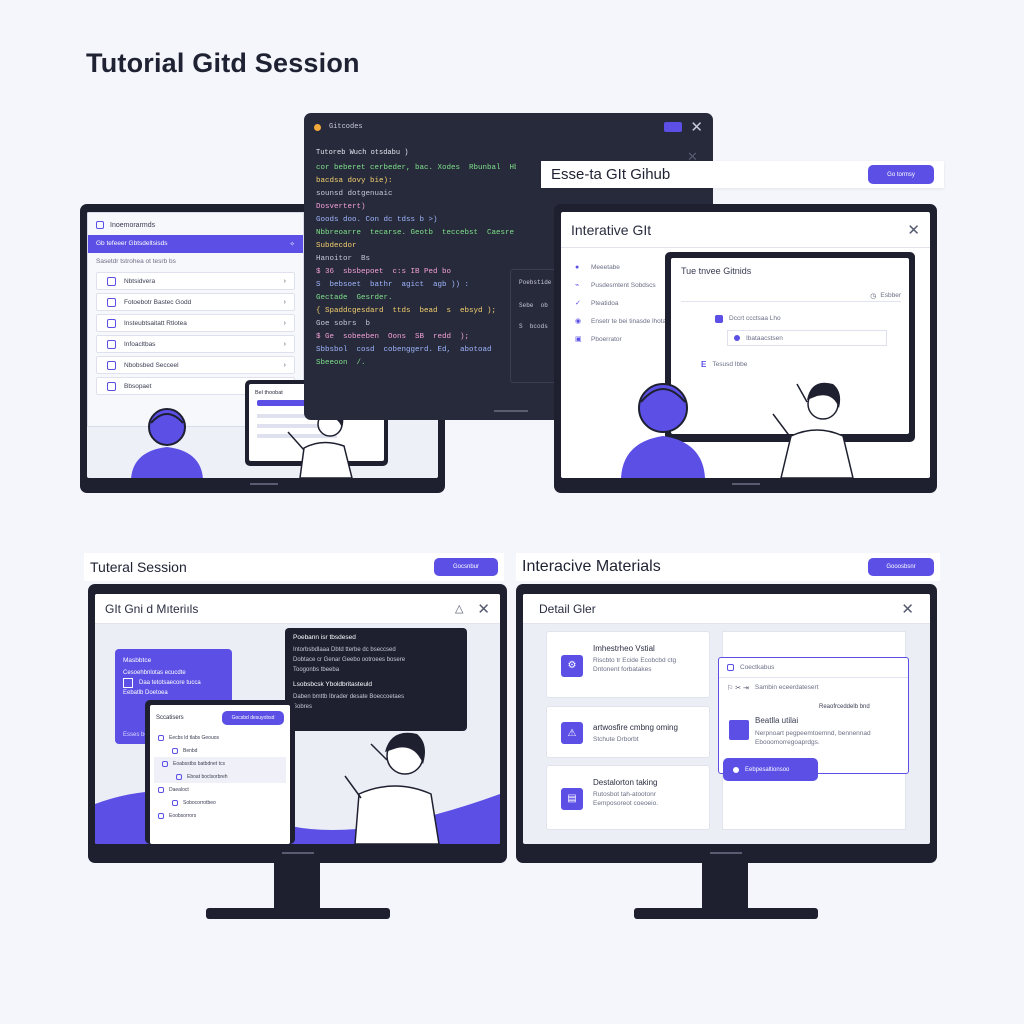  What do you see at coordinates (535, 282) in the screenshot?
I see `side-panel-label: Poebstide` at bounding box center [535, 282].